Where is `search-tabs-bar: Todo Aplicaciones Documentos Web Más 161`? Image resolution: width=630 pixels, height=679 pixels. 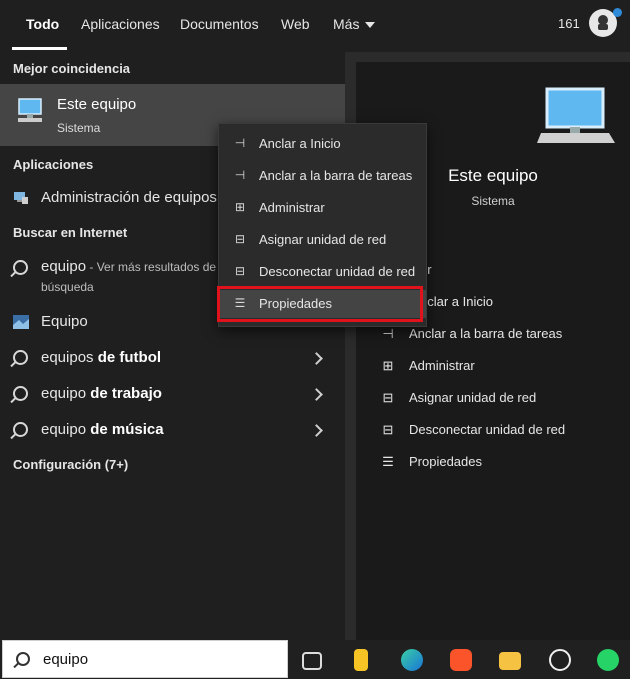 search-tabs-bar: Todo Aplicaciones Documentos Web Más 161 is located at coordinates (315, 26).